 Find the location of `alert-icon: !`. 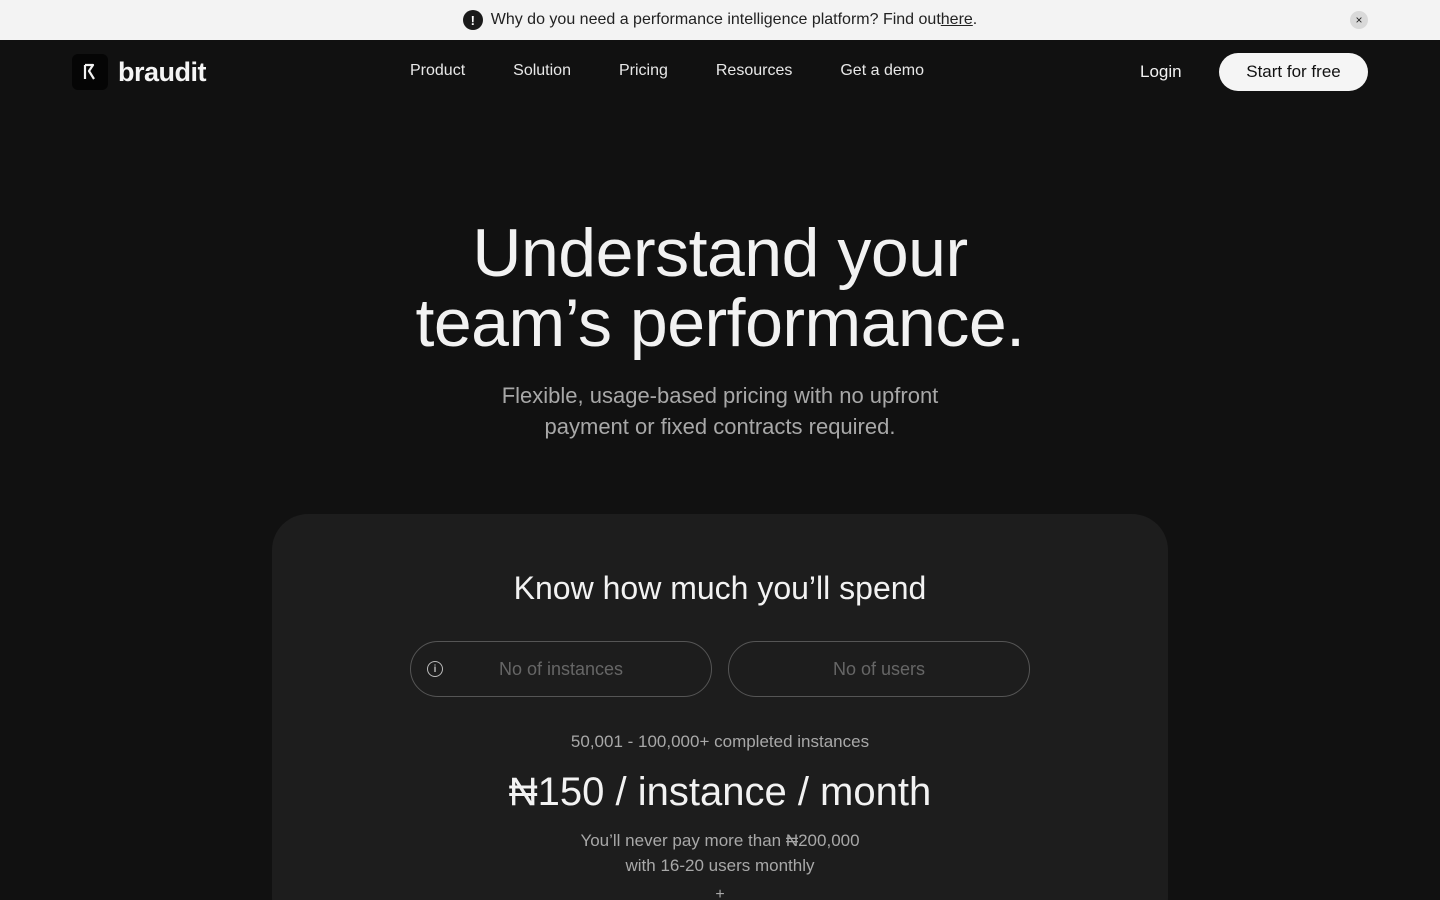

alert-icon: ! is located at coordinates (472, 20).